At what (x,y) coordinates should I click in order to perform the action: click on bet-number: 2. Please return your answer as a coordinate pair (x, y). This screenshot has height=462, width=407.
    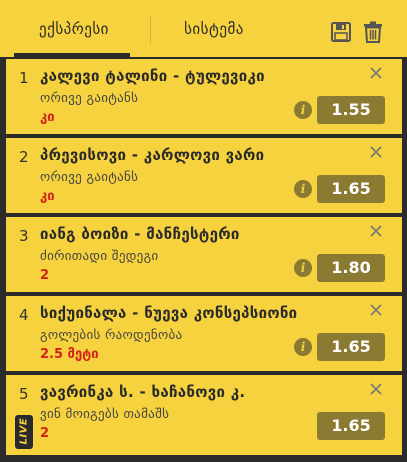
    Looking at the image, I should click on (24, 157).